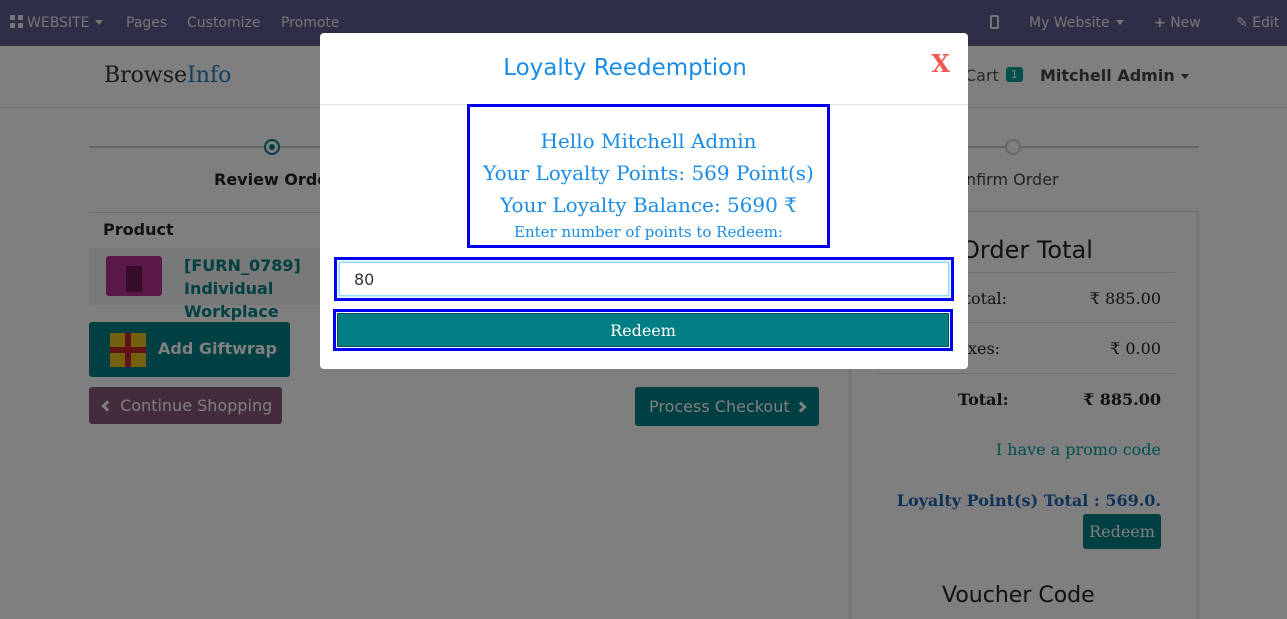 Image resolution: width=1287 pixels, height=619 pixels. What do you see at coordinates (648, 173) in the screenshot?
I see `loyalty-points-text: Your Loyalty Points: 569 Point(s)` at bounding box center [648, 173].